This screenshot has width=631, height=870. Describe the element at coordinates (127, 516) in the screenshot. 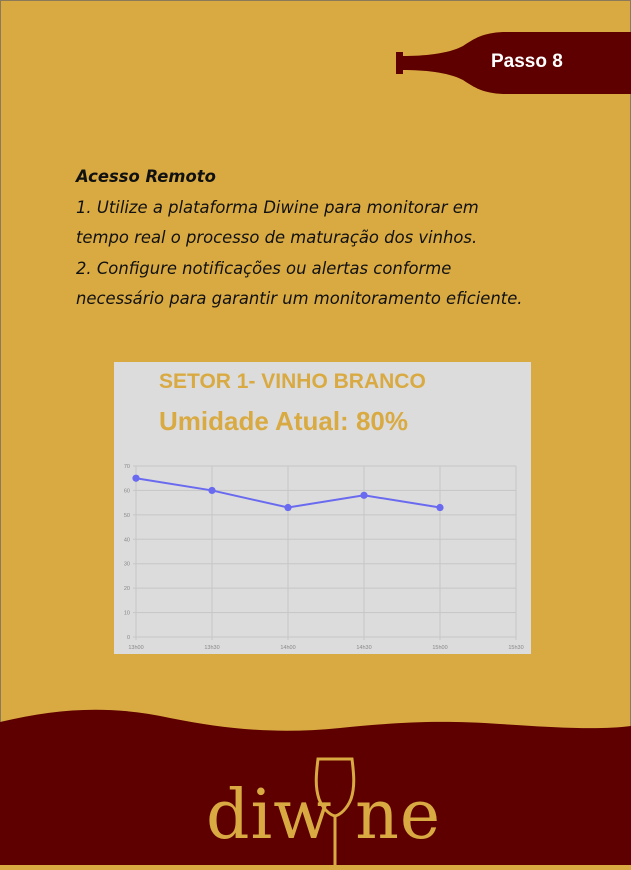

I see `y-tick-label: 50` at that location.